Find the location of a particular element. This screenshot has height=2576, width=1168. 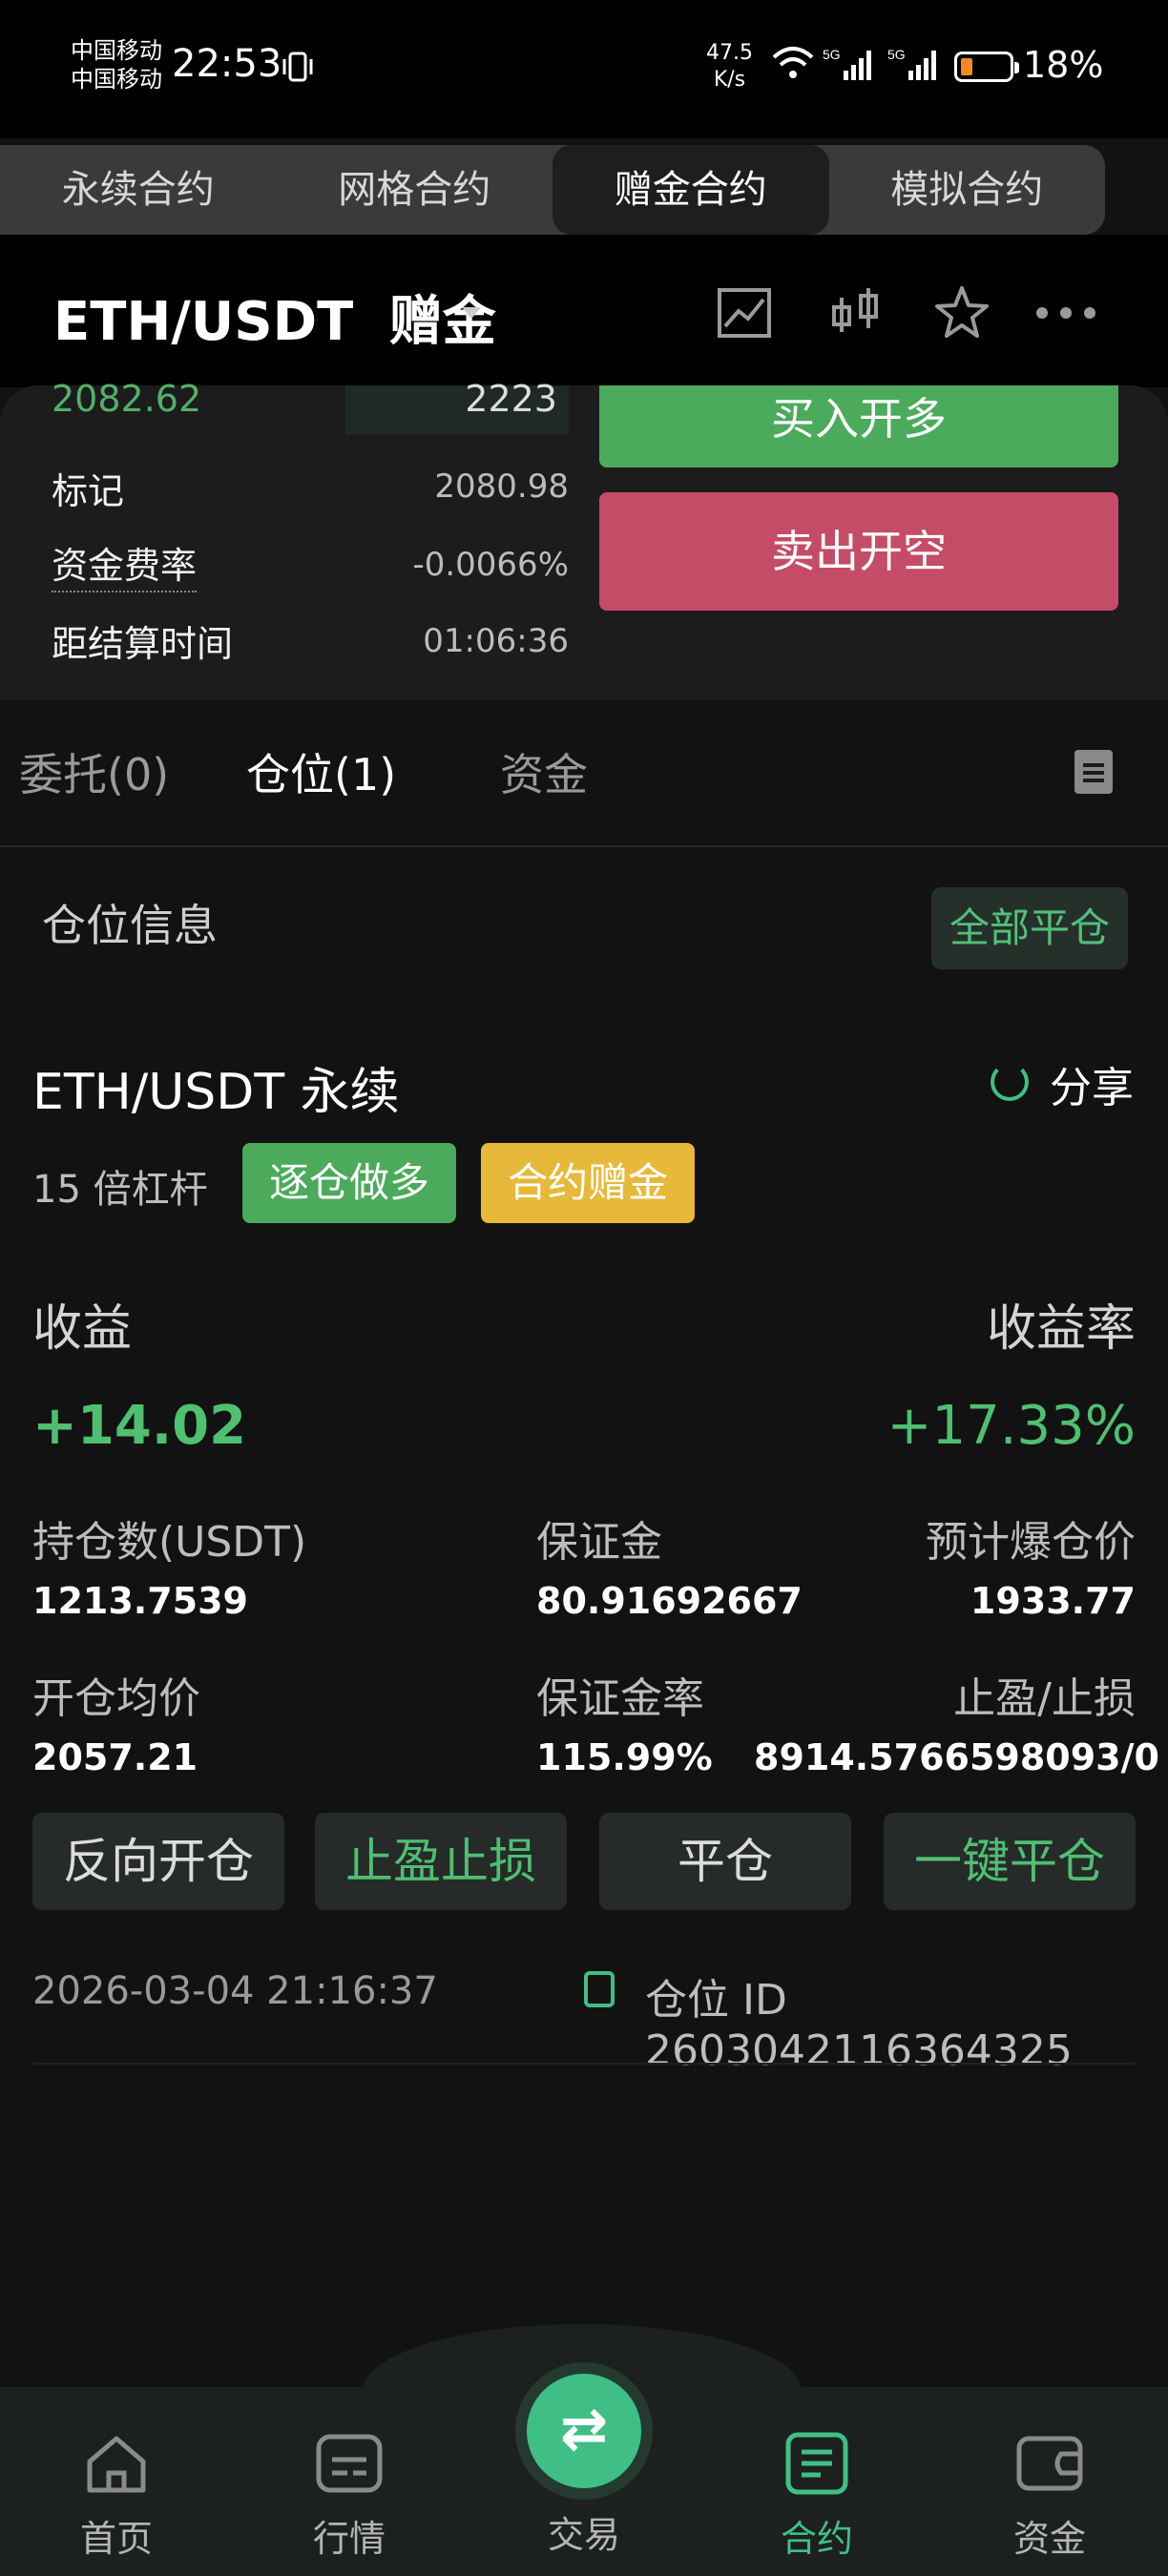

liquidation-price-value: 1933.77 is located at coordinates (1053, 1601).